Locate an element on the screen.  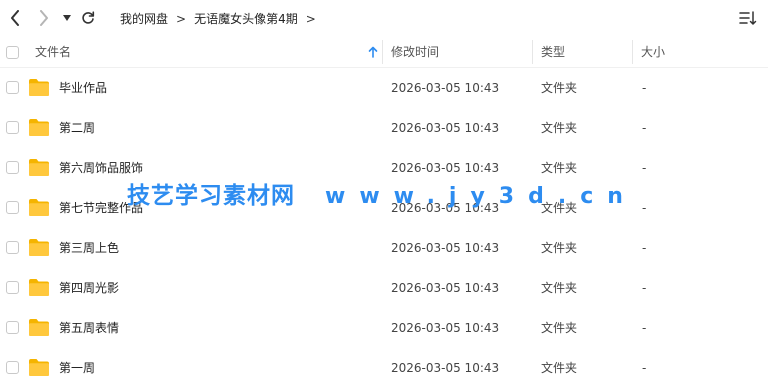
file-name: 第七节完整作品 is located at coordinates (101, 208).